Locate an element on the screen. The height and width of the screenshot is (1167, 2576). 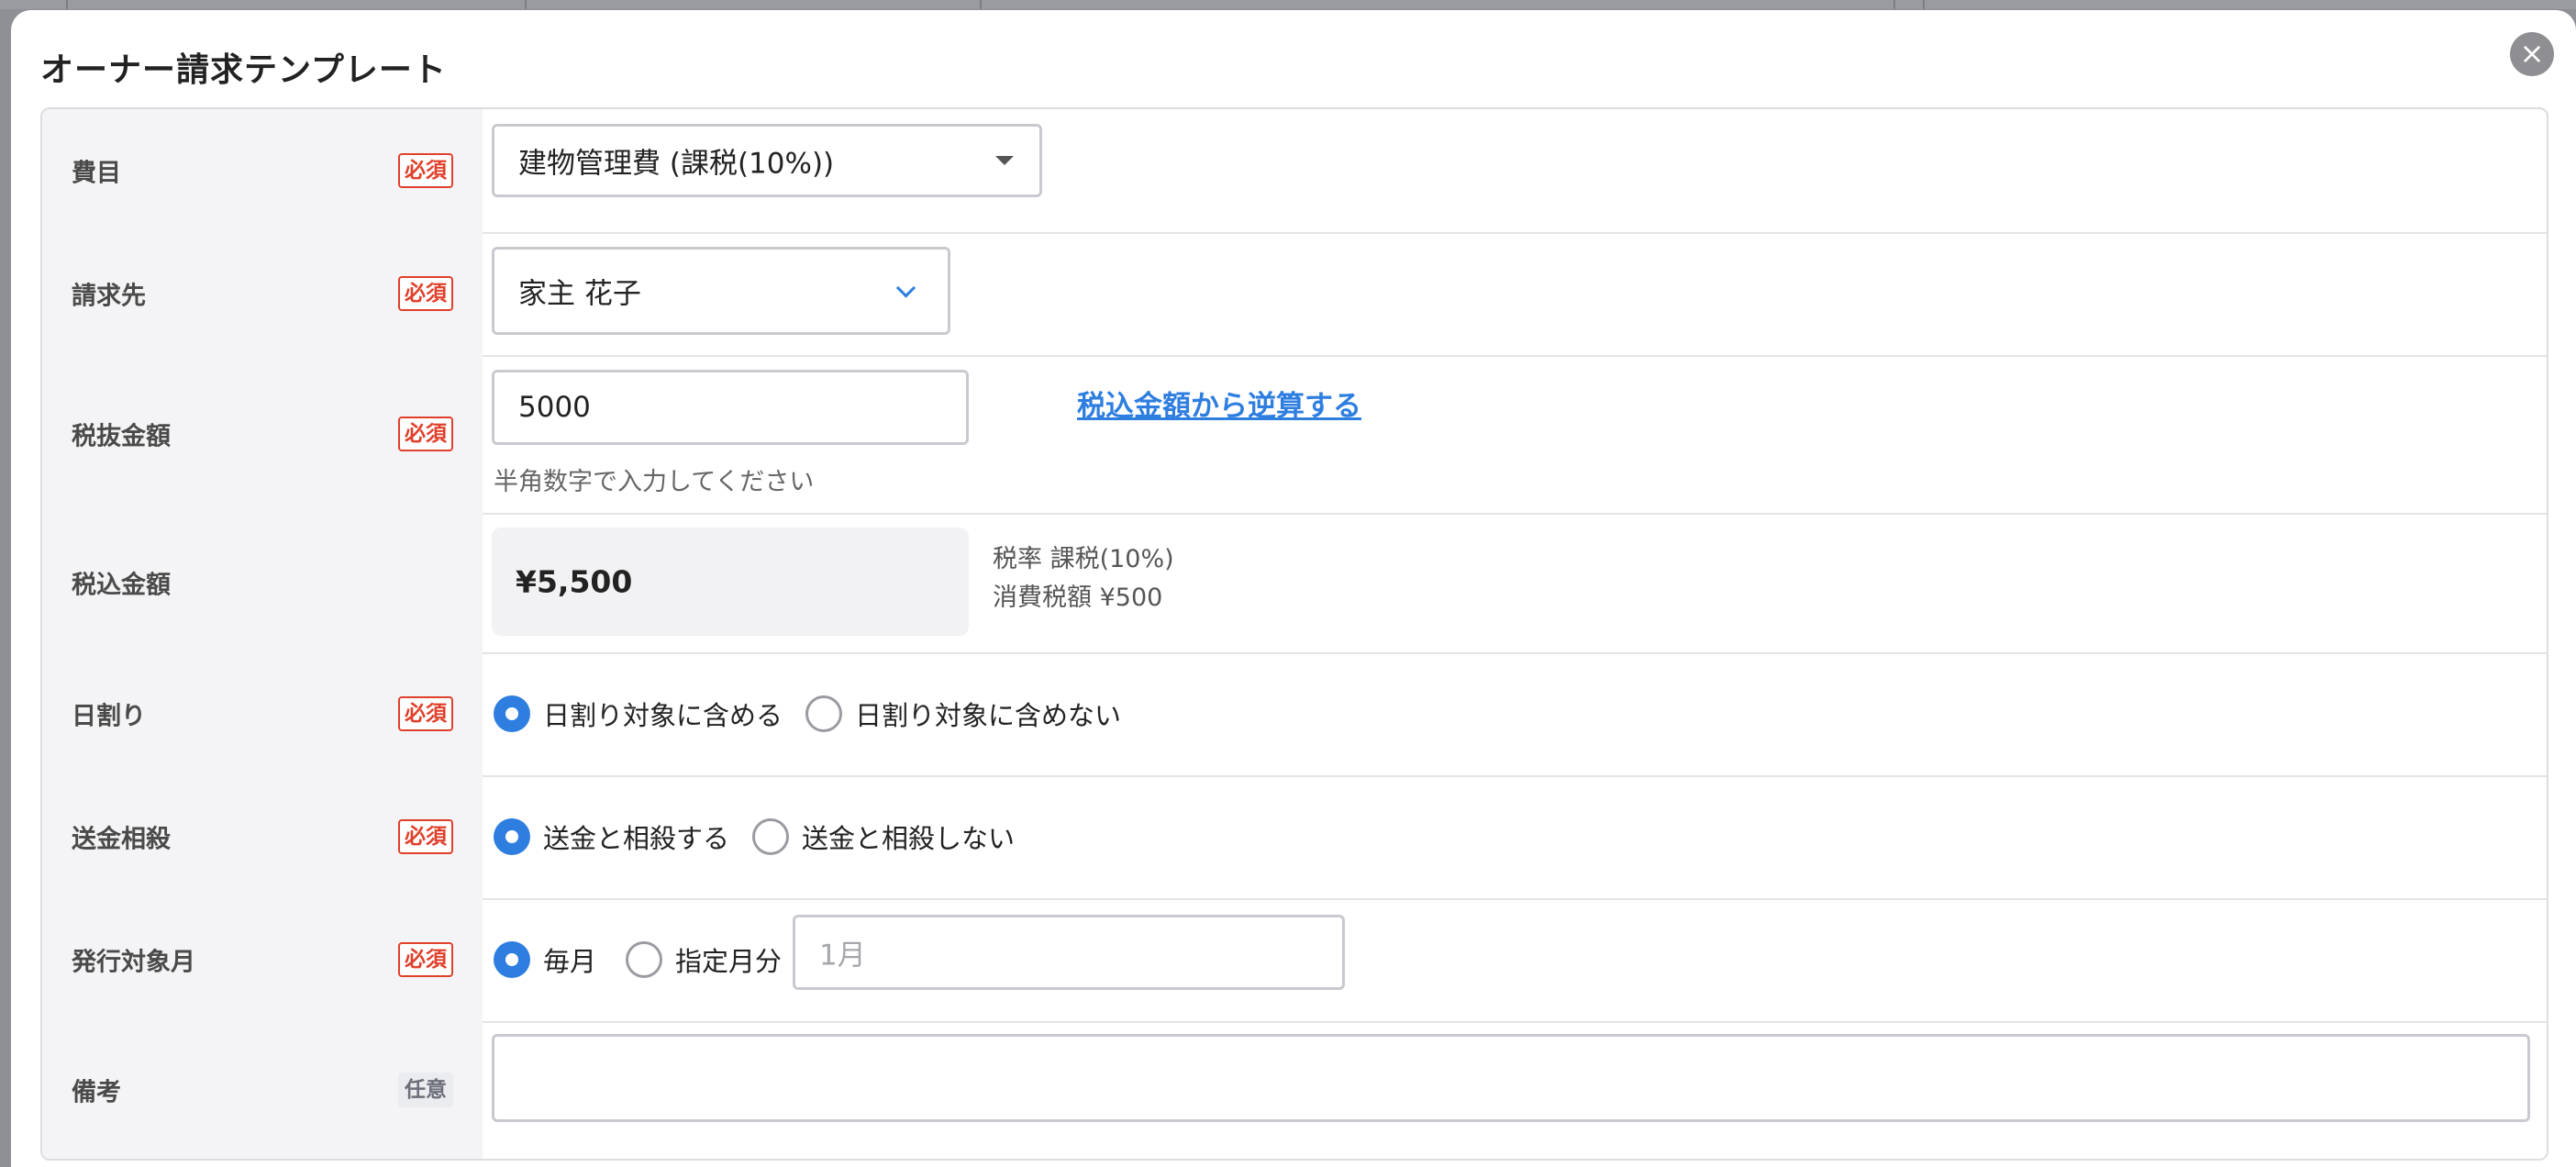
expense-item-select: 建物管理費 (課税(10%)) is located at coordinates (767, 160).